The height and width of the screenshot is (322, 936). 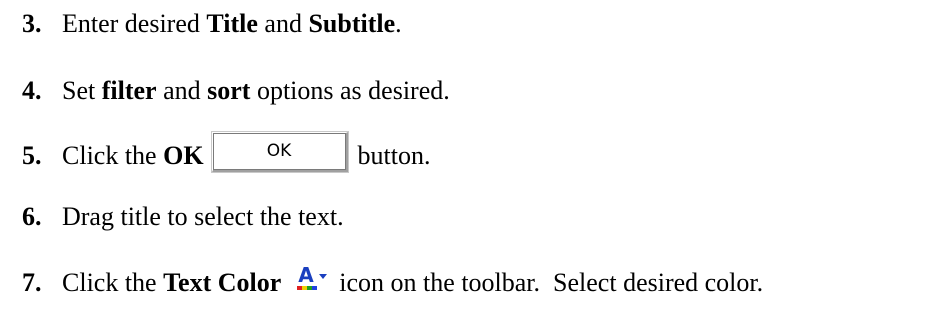 What do you see at coordinates (229, 90) in the screenshot?
I see `step-bold-sort: sort` at bounding box center [229, 90].